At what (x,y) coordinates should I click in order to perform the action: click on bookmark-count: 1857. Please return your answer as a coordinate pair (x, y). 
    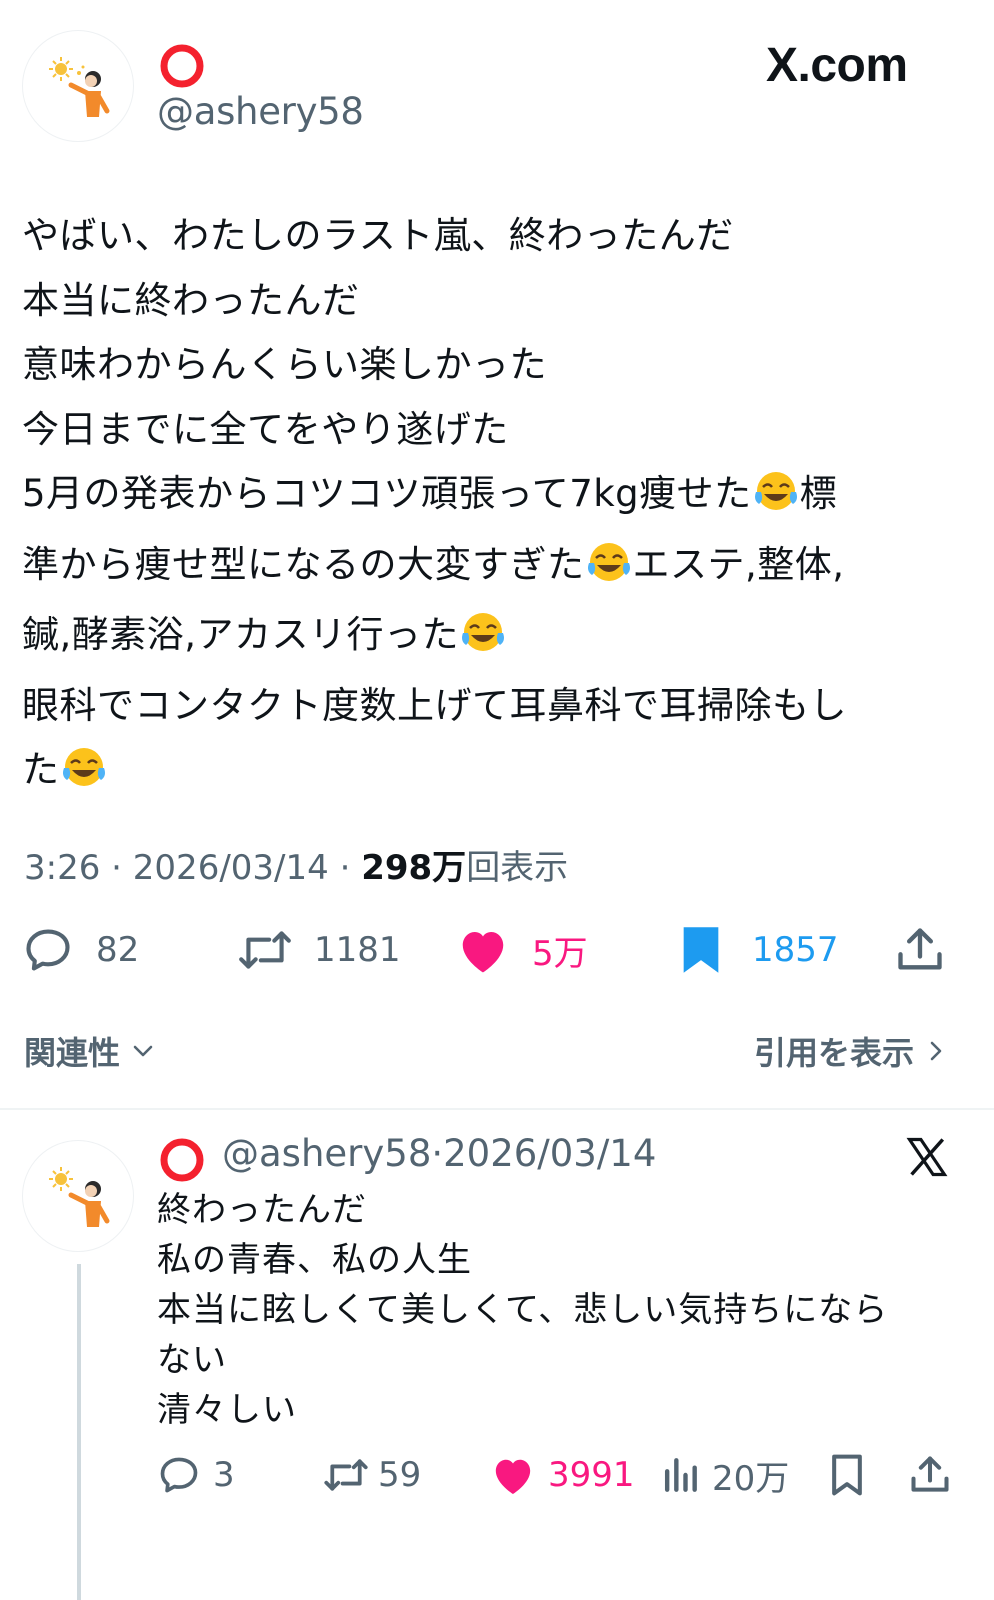
    Looking at the image, I should click on (795, 950).